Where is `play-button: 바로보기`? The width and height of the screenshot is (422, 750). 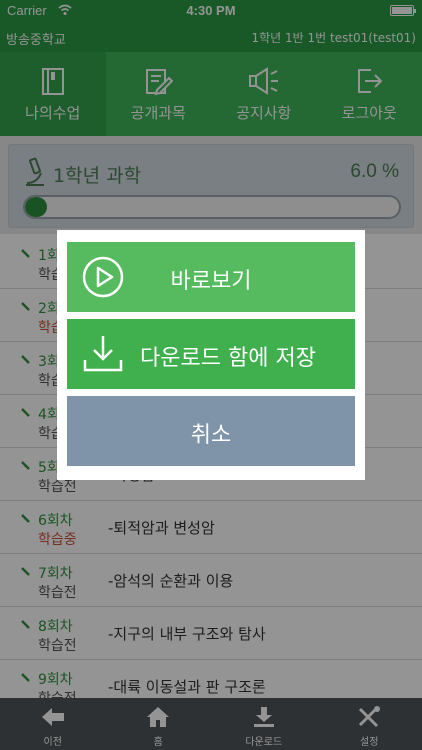
play-button: 바로보기 is located at coordinates (211, 277).